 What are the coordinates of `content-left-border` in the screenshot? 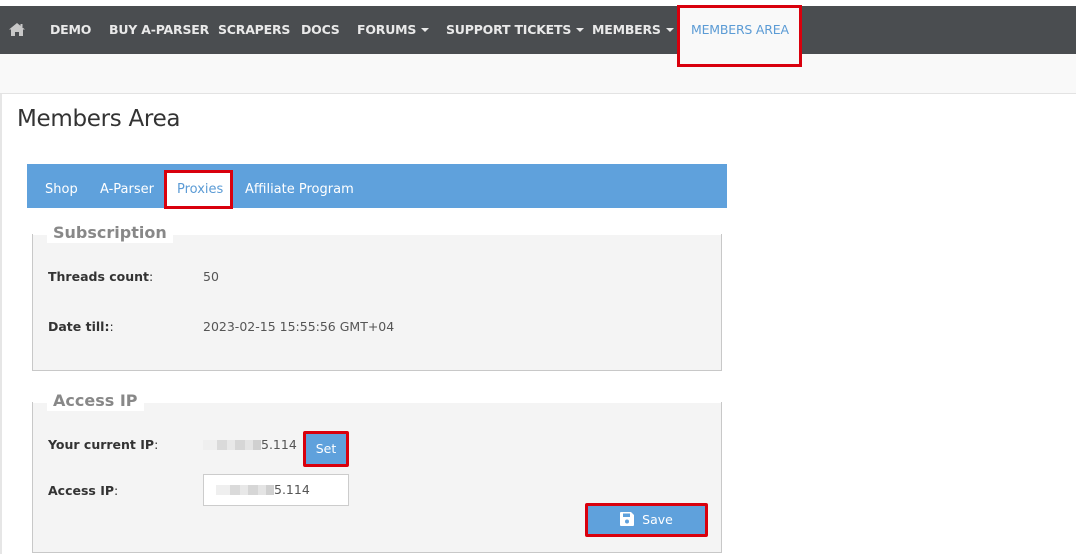 It's located at (1, 324).